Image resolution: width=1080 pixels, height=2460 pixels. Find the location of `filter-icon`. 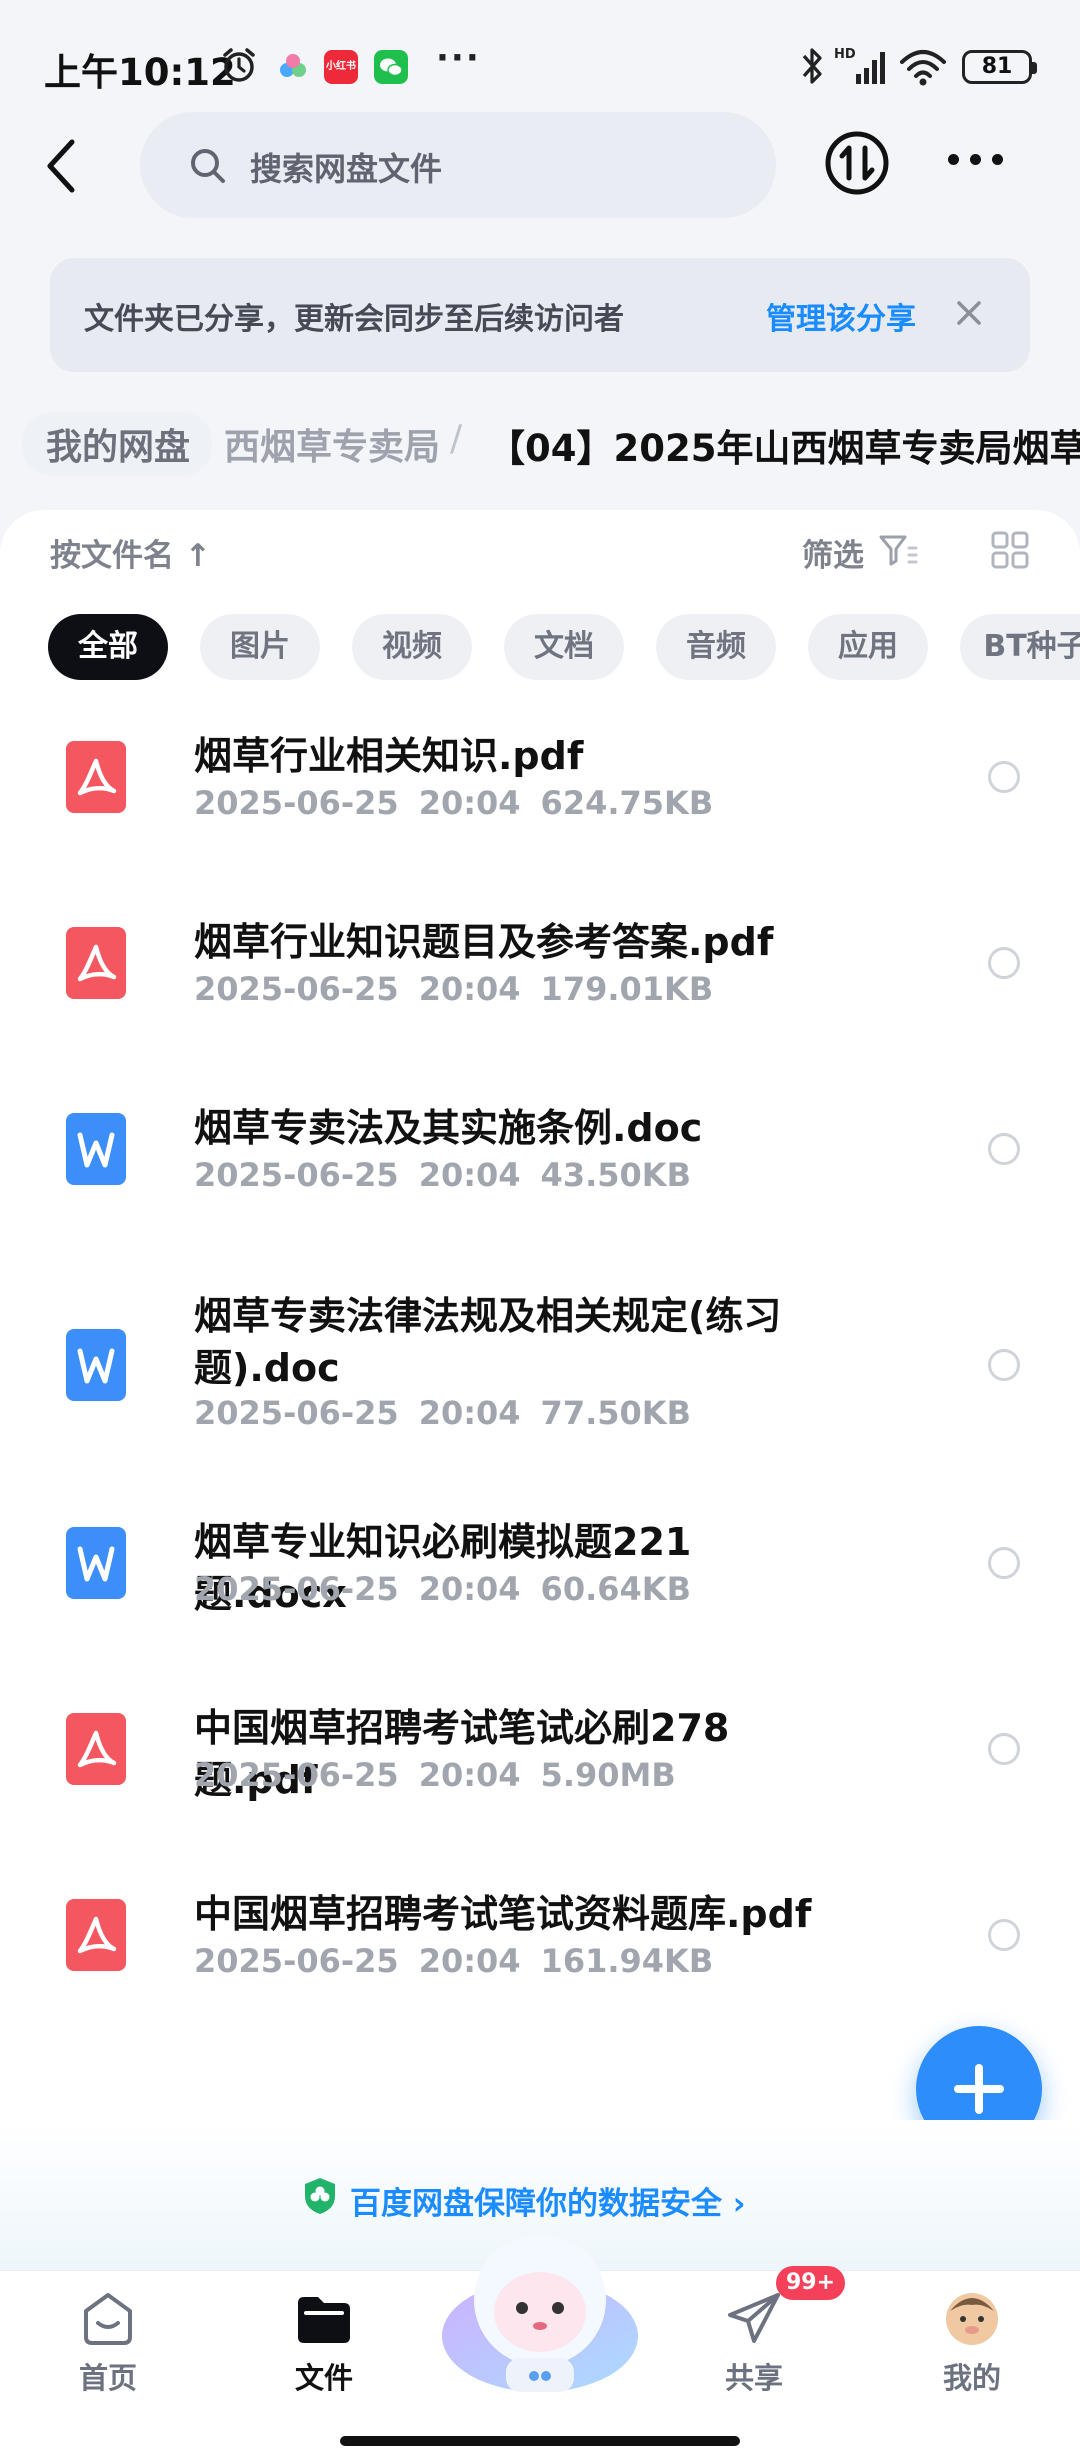

filter-icon is located at coordinates (898, 550).